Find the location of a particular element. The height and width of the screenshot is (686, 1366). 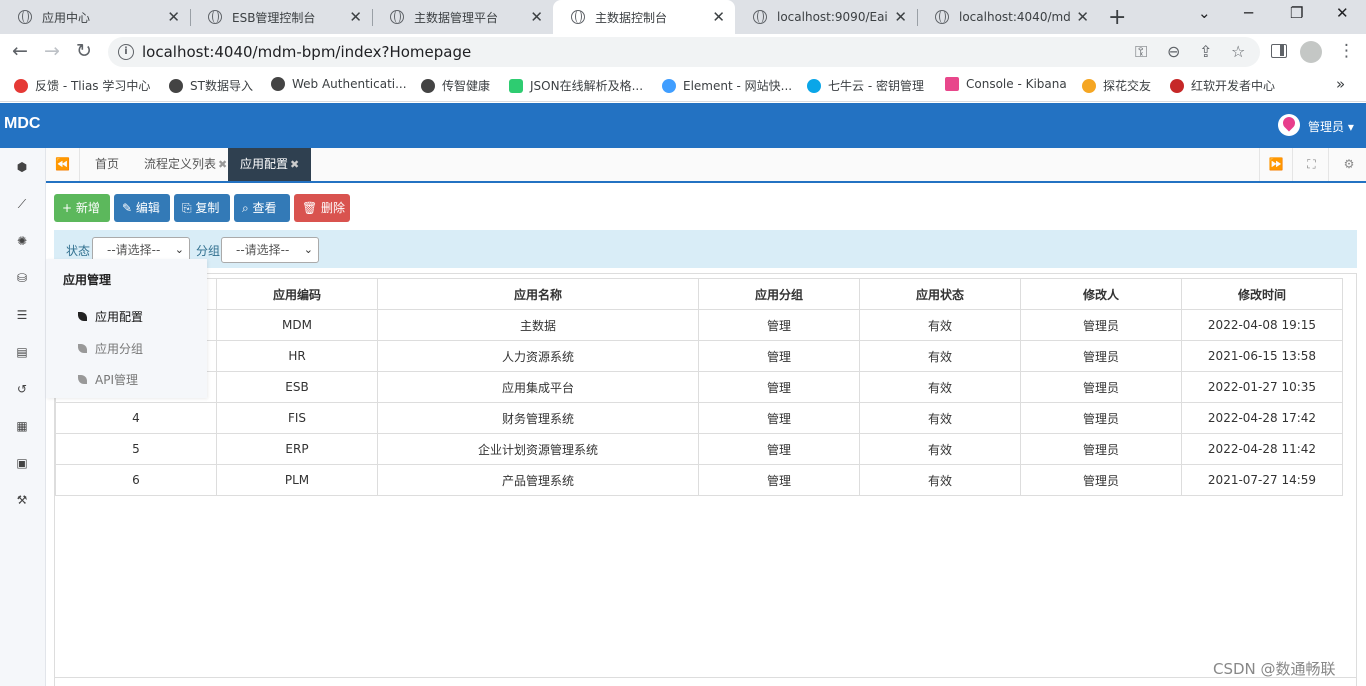

more-menu-icon: ⋮ is located at coordinates (1346, 51).